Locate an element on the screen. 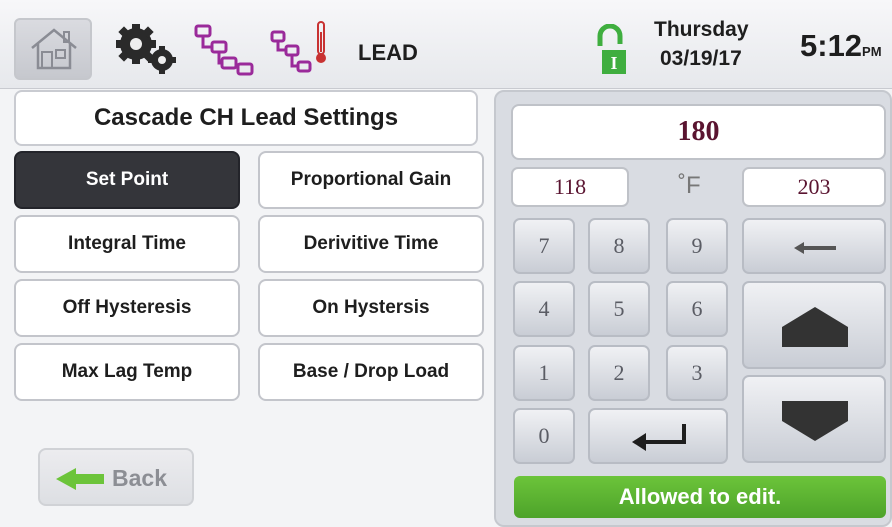 This screenshot has height=527, width=892. key-0: 0 is located at coordinates (544, 436).